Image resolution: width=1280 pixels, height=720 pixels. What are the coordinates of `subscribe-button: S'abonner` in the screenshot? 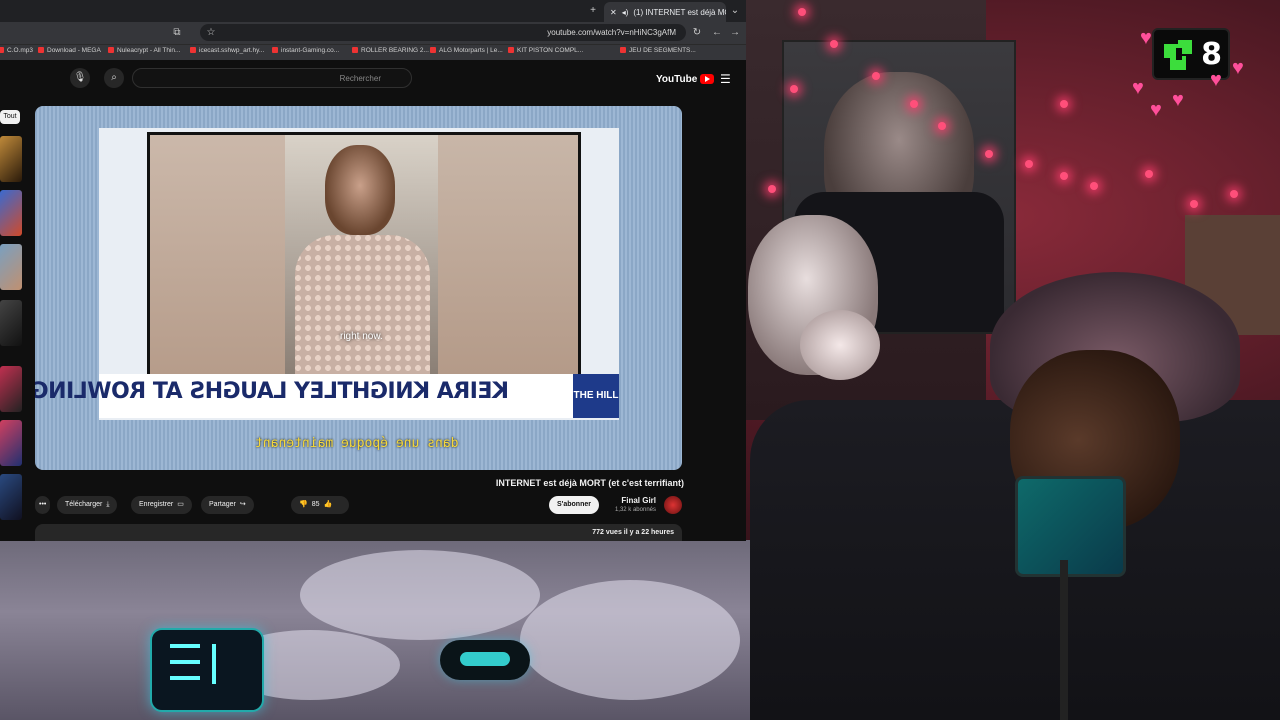 It's located at (574, 505).